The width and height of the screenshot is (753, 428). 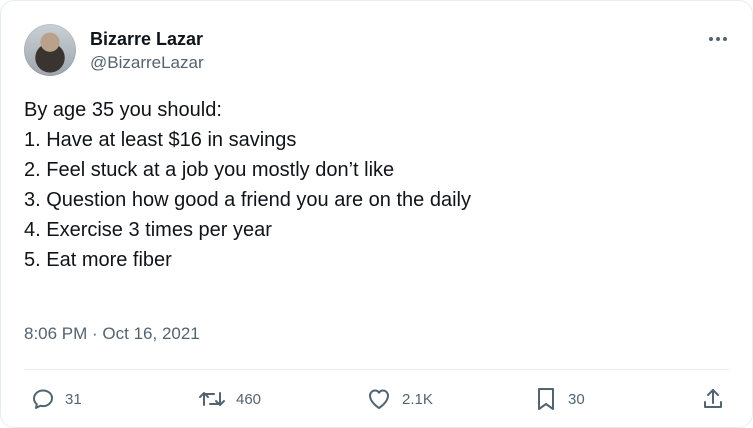 What do you see at coordinates (160, 140) in the screenshot?
I see `tweet-line: 1. Have at least $16 in savings` at bounding box center [160, 140].